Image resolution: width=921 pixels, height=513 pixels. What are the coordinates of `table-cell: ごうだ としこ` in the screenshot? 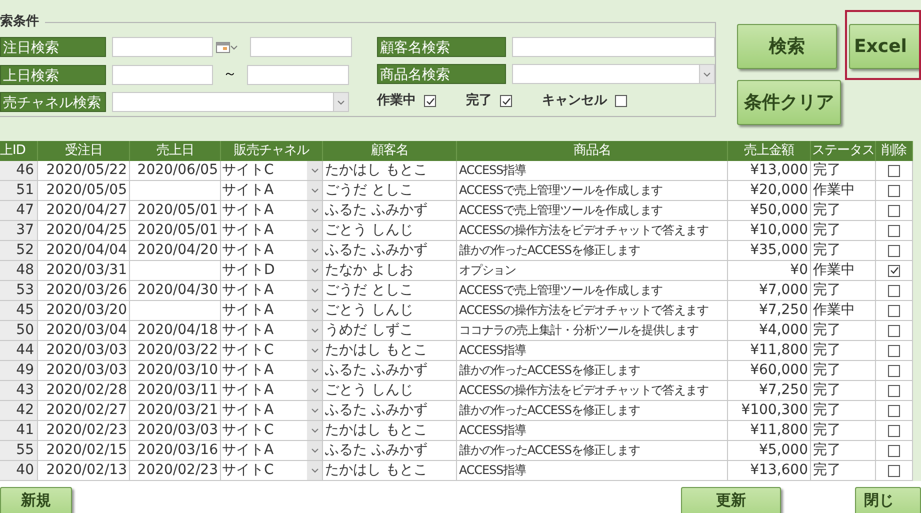 It's located at (390, 190).